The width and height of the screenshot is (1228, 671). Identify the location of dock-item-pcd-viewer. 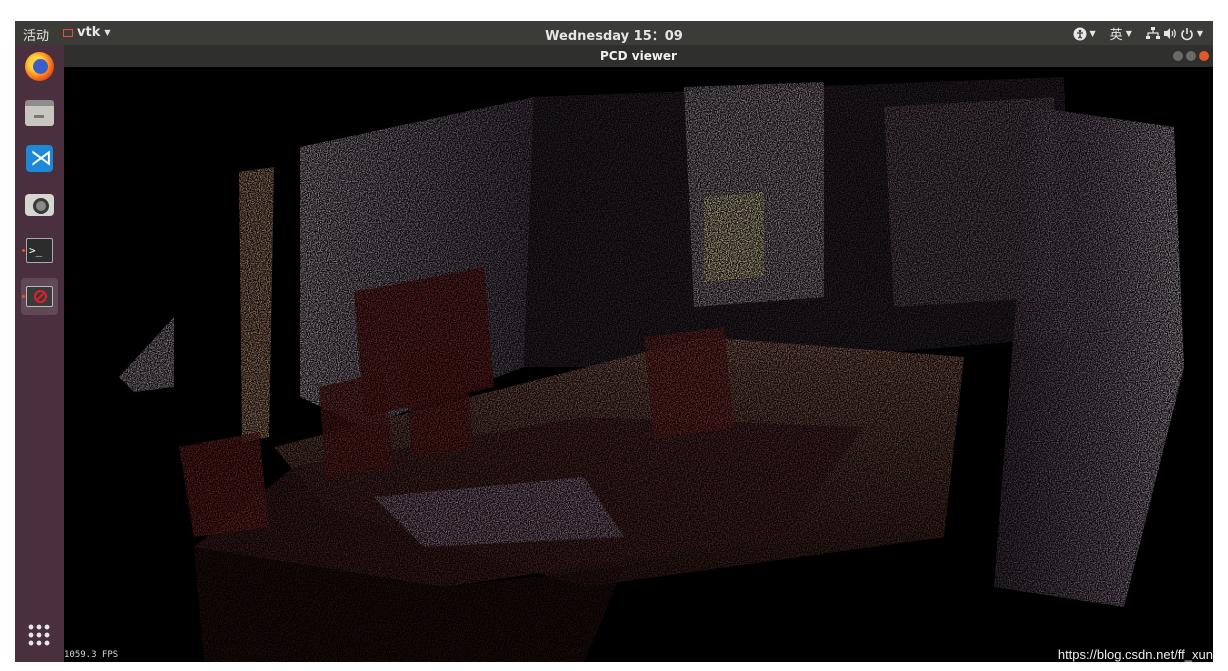
(39, 296).